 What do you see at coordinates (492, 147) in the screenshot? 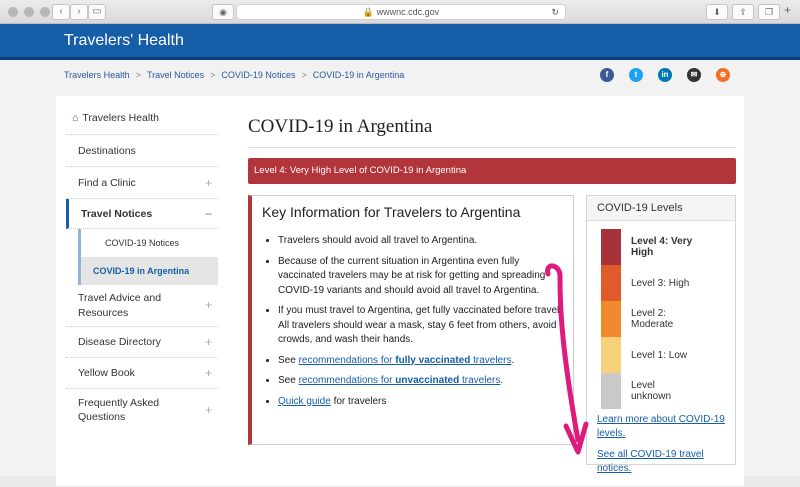
I see `divider` at bounding box center [492, 147].